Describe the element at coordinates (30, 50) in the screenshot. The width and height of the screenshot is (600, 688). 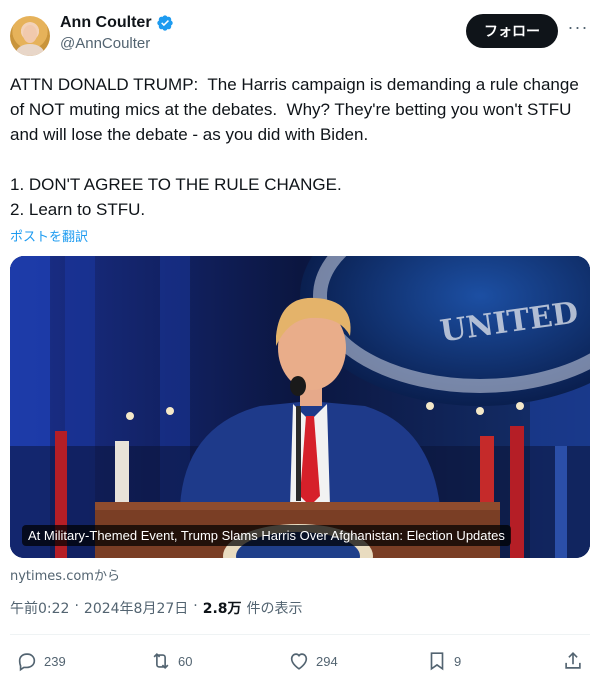
I see `avatar-shoulders` at that location.